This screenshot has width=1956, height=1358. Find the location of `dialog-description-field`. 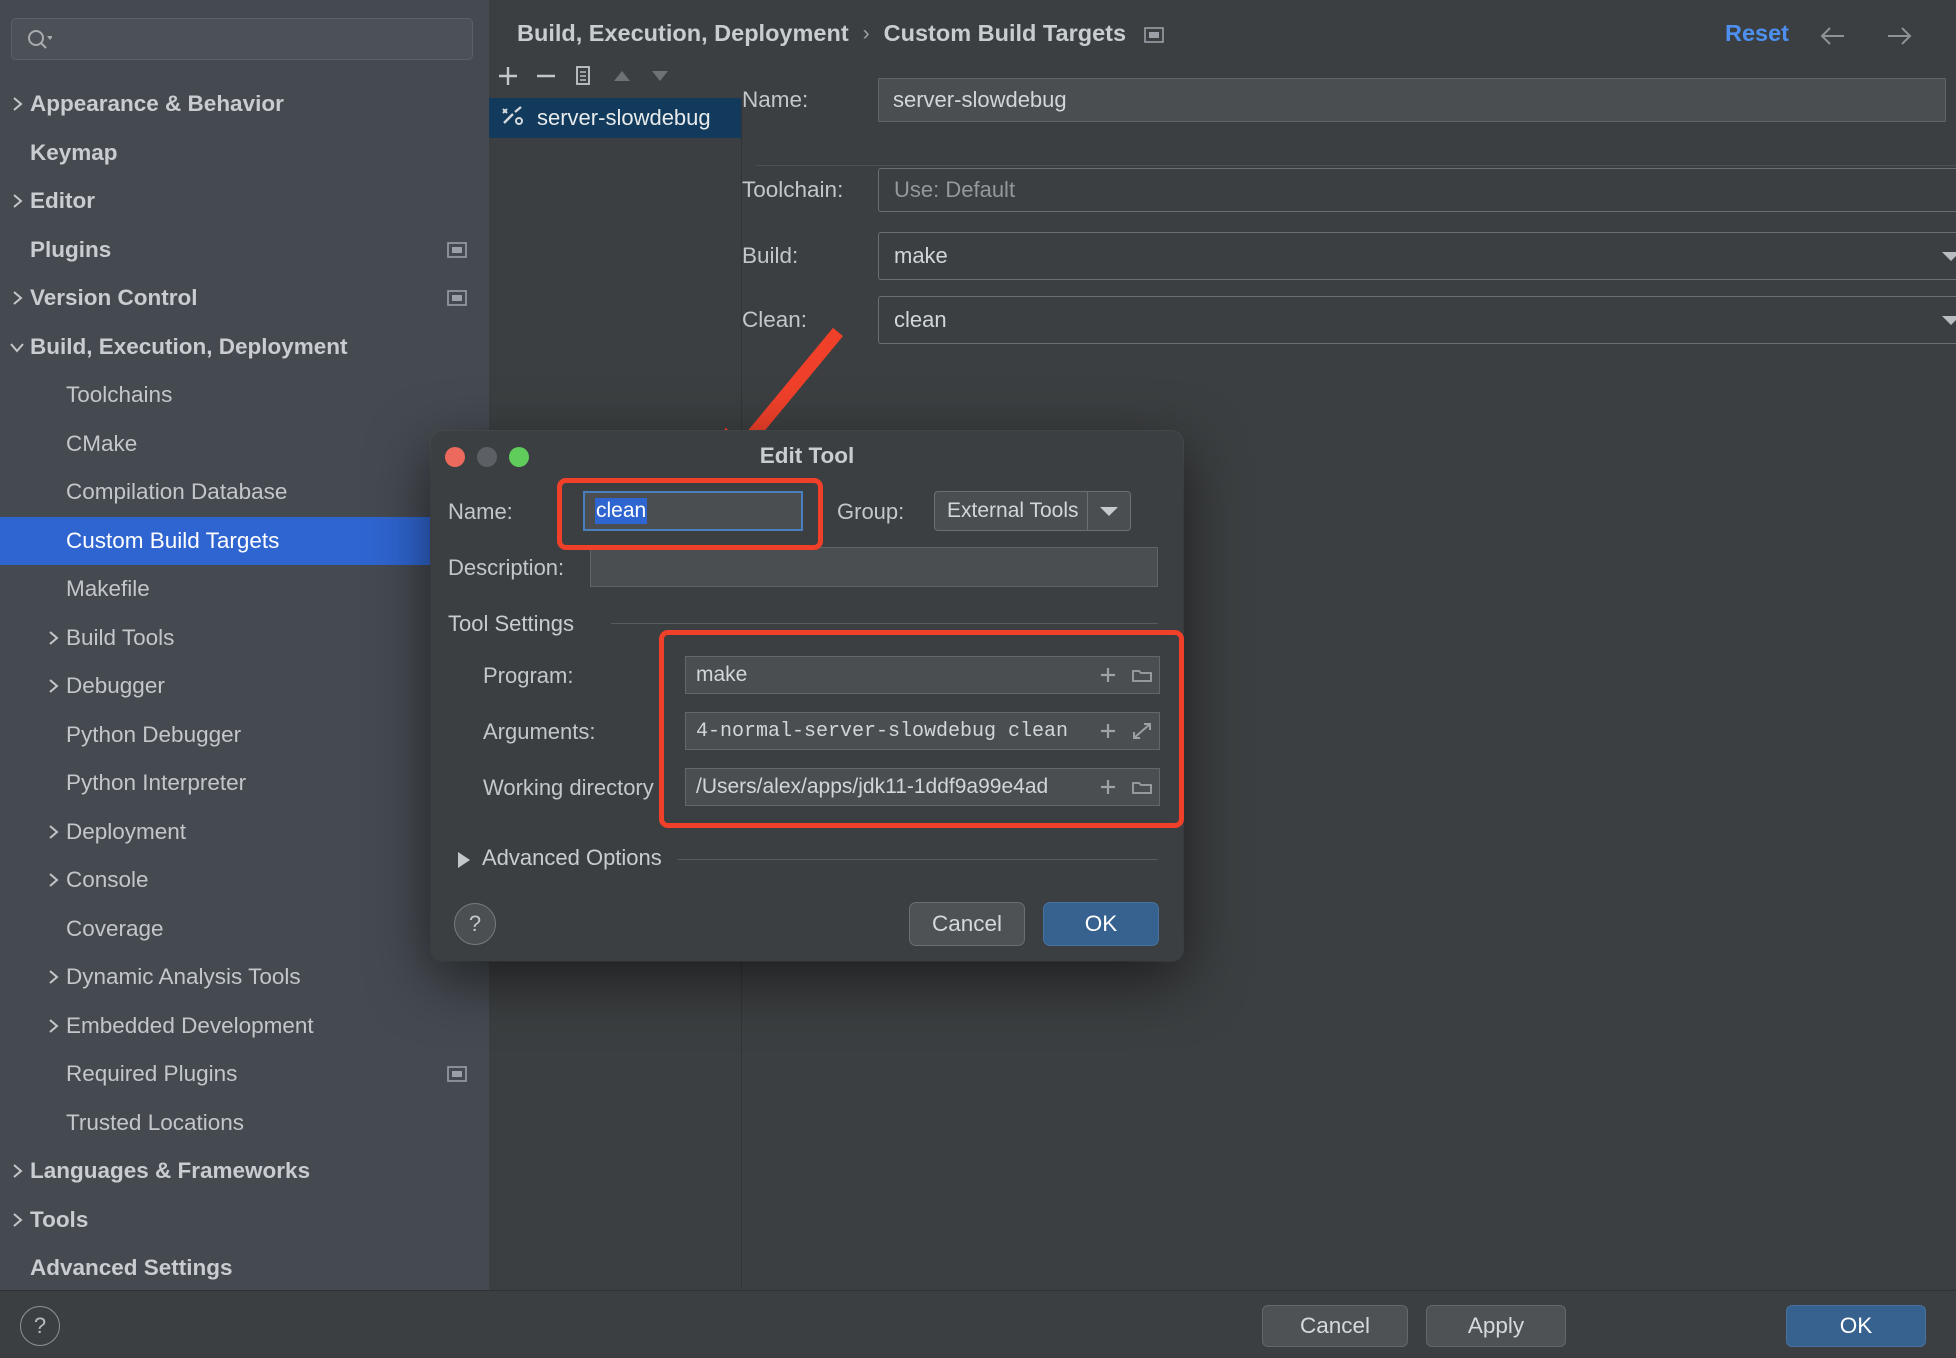

dialog-description-field is located at coordinates (874, 567).